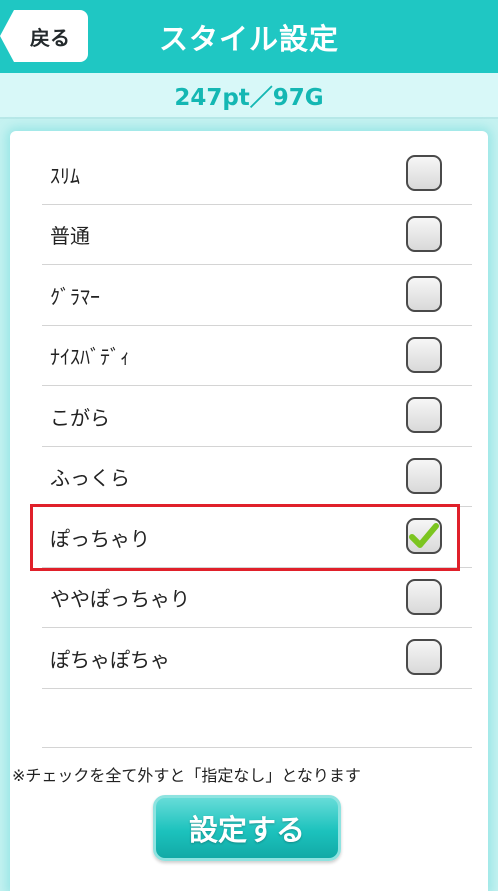  Describe the element at coordinates (110, 659) in the screenshot. I see `option-label: ぽちゃぽちゃ` at that location.